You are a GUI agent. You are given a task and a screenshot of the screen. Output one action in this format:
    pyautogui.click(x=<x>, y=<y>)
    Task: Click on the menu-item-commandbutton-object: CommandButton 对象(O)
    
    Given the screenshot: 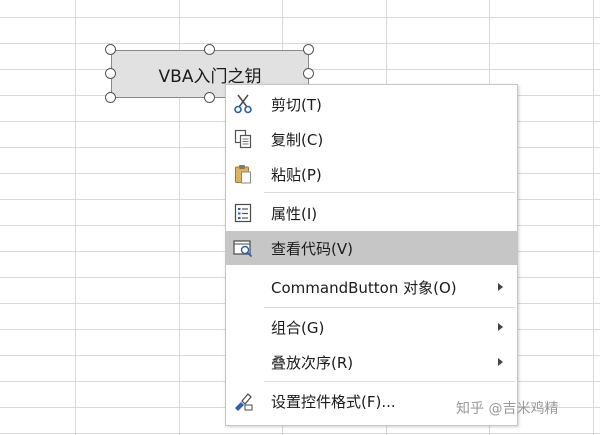 What is the action you would take?
    pyautogui.click(x=371, y=287)
    